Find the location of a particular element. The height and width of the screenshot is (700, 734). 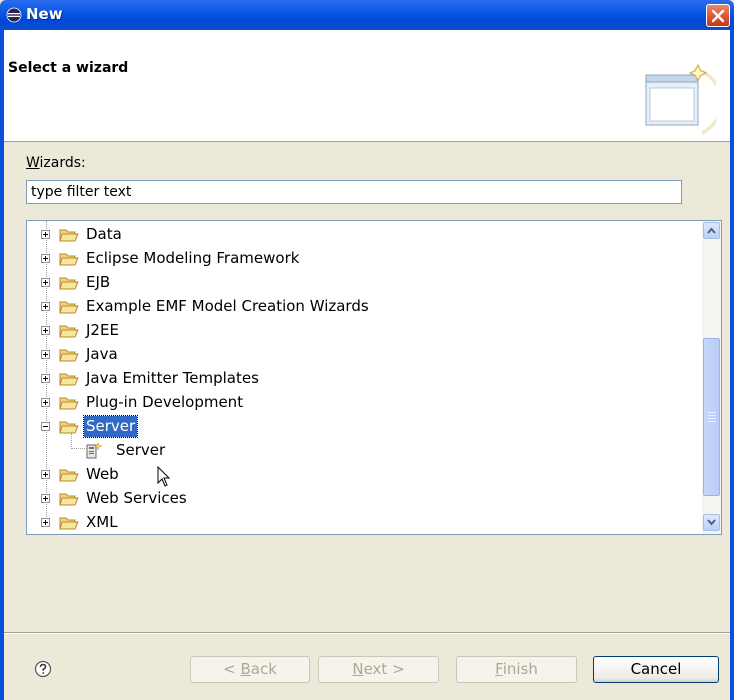

back-button-mnemonic: B is located at coordinates (245, 669).